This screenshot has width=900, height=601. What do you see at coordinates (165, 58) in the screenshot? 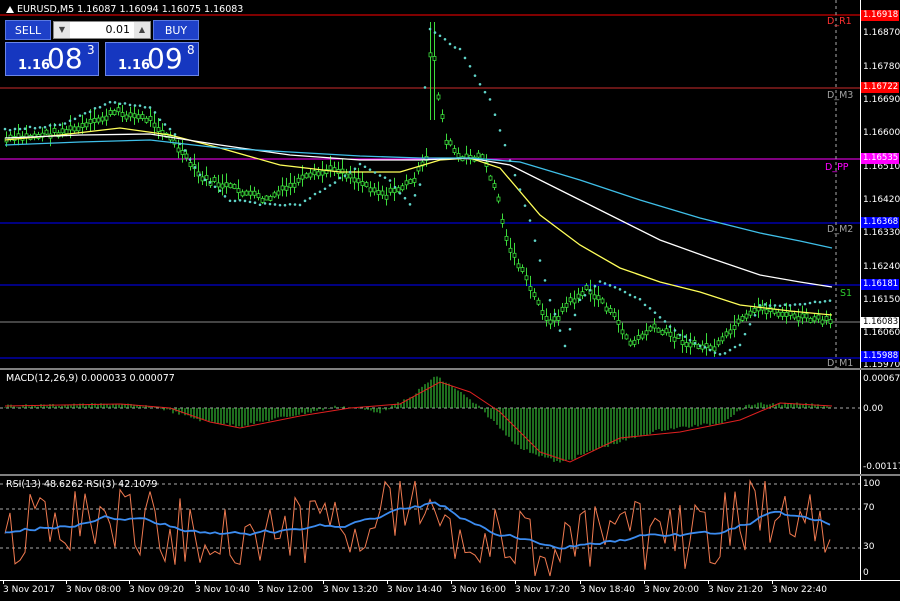
I see `buy-price-pips: 09` at bounding box center [165, 58].